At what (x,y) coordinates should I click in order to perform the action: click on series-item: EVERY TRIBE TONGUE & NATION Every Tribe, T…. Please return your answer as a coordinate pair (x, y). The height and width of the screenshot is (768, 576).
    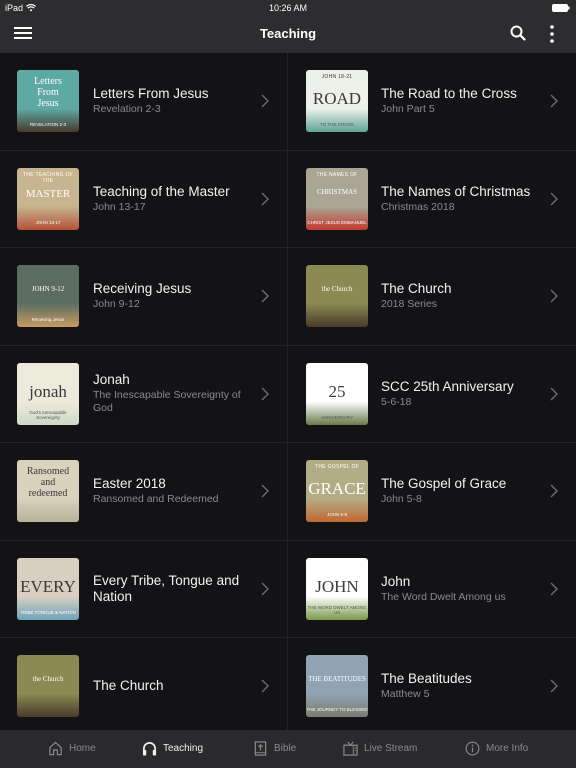
    Looking at the image, I should click on (144, 589).